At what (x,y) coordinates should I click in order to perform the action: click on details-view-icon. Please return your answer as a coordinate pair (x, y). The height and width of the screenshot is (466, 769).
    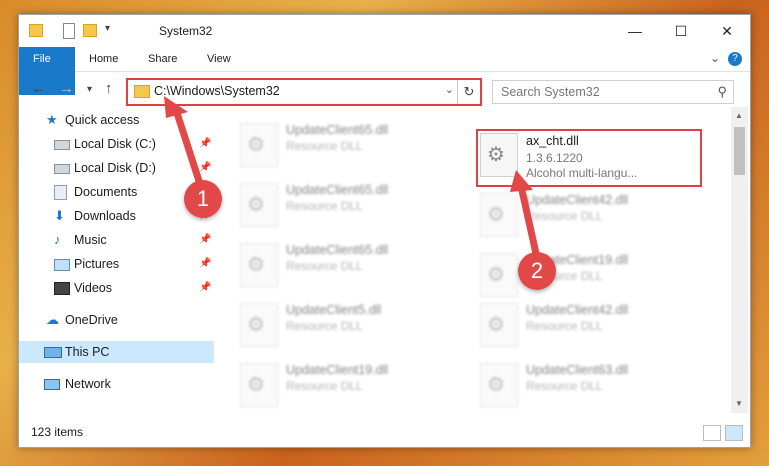
    Looking at the image, I should click on (712, 433).